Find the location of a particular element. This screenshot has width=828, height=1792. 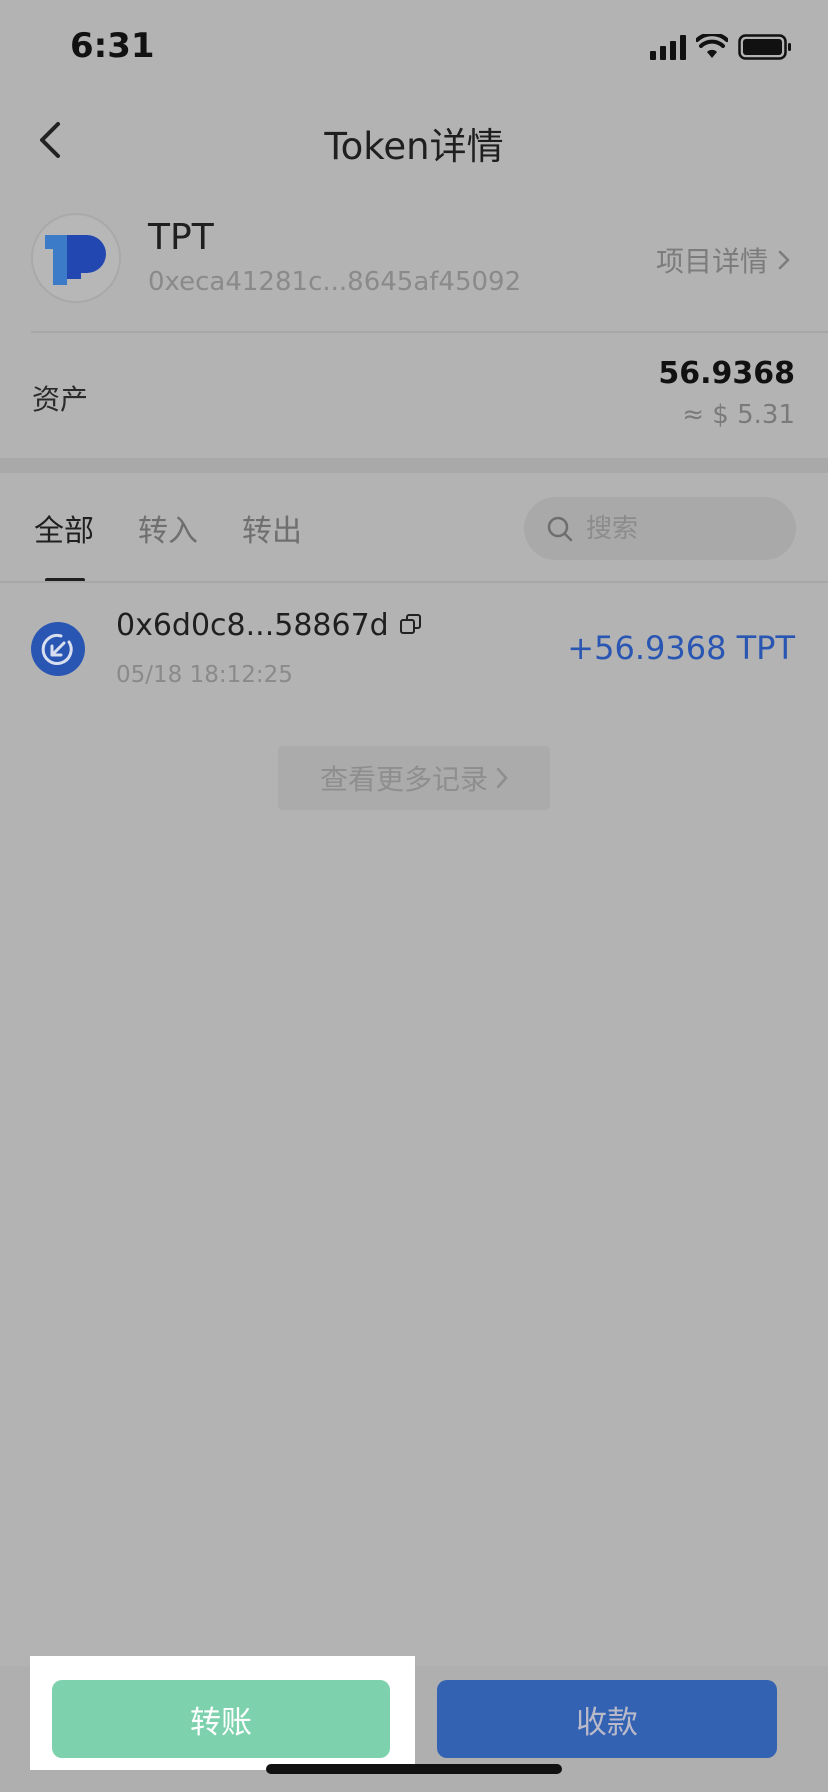

incoming-arrow-icon is located at coordinates (58, 649).